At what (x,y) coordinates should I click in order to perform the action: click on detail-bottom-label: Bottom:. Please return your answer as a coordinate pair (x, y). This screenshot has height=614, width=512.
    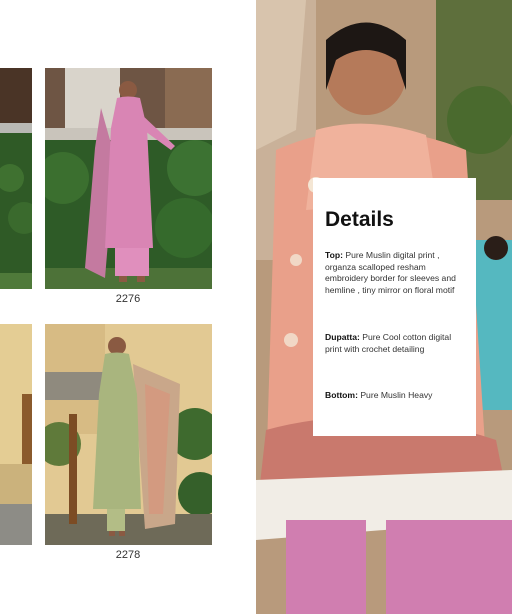
    Looking at the image, I should click on (341, 395).